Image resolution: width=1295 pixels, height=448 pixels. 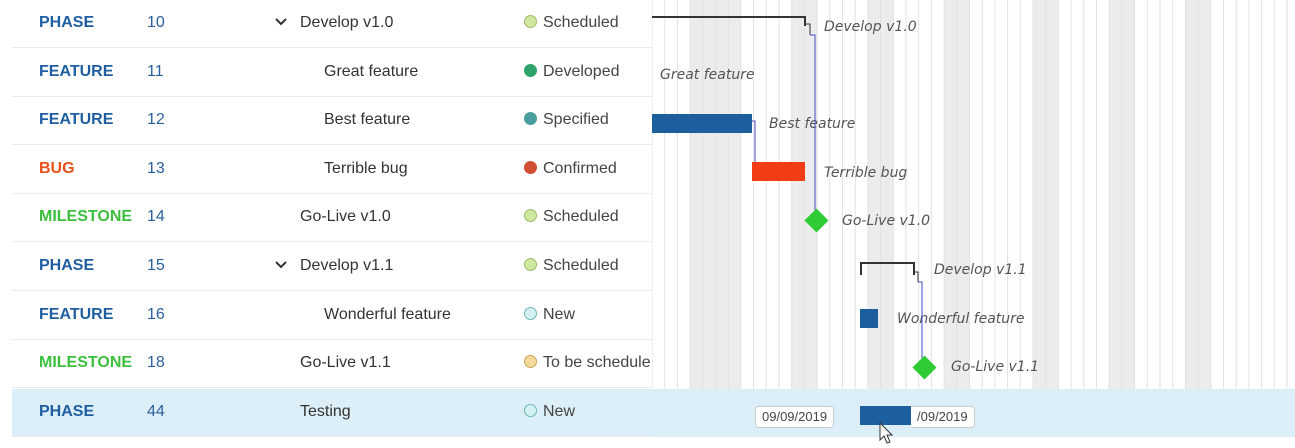 What do you see at coordinates (156, 169) in the screenshot?
I see `id-link: 13` at bounding box center [156, 169].